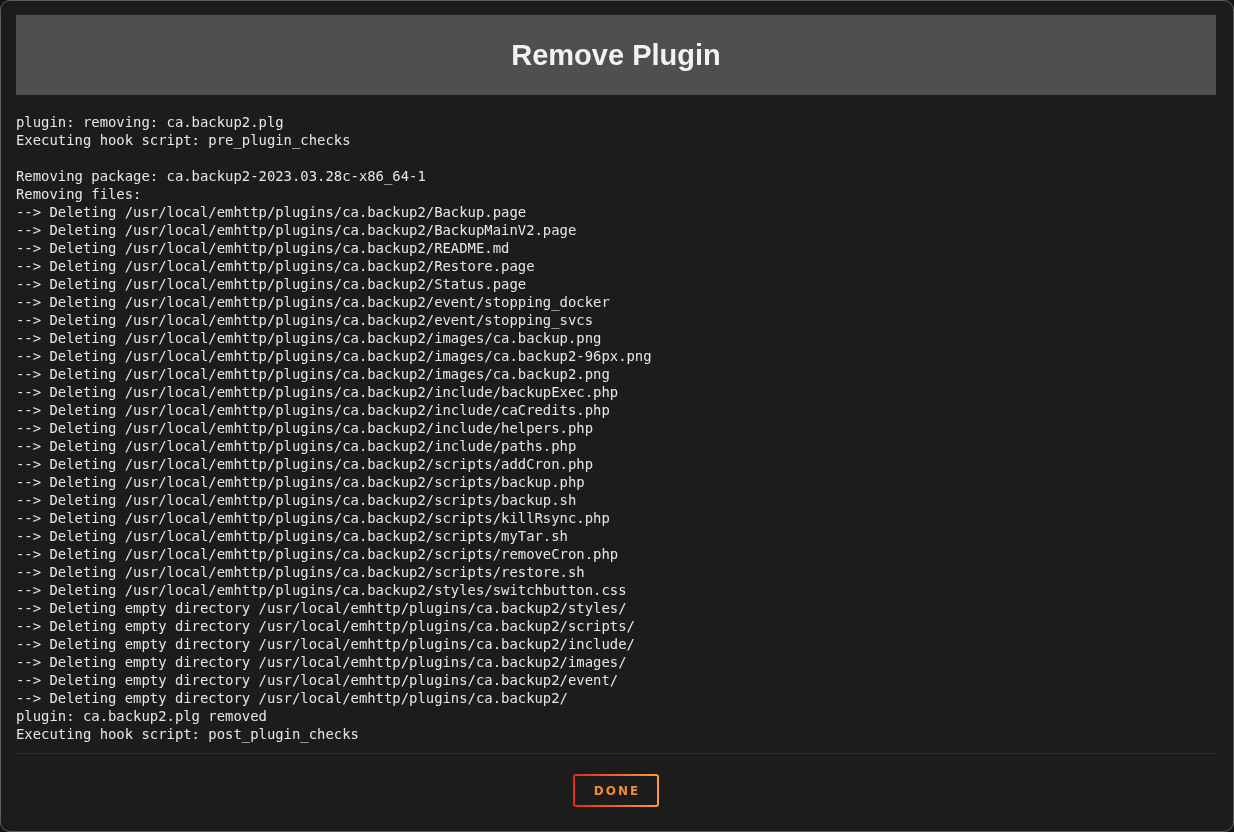  What do you see at coordinates (292, 698) in the screenshot?
I see `log-line: --> Deleting empty directory /usr/local/emhttp/plugins/ca.backup2/` at bounding box center [292, 698].